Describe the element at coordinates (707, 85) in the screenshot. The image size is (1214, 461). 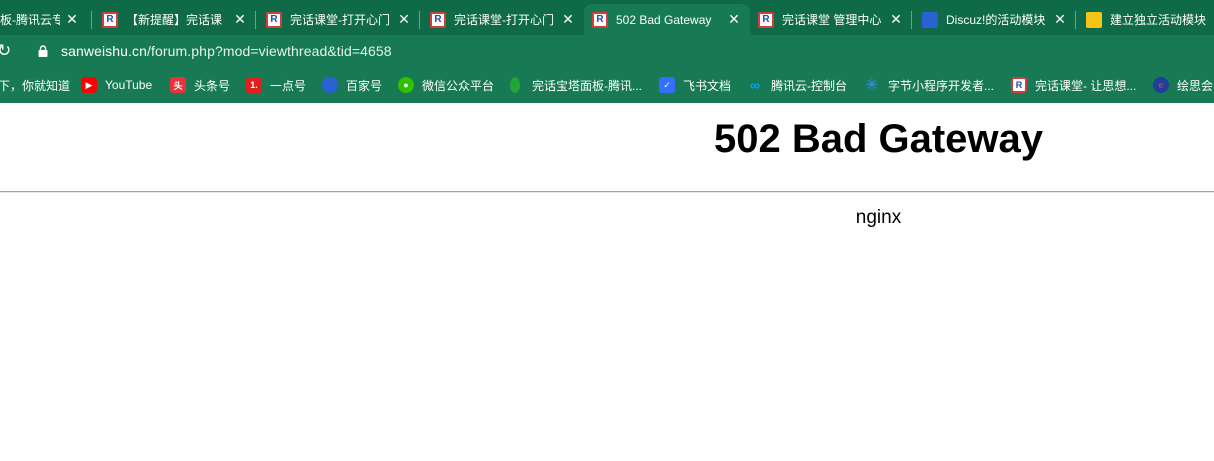
I see `bookmark-label: 飞书文档` at that location.